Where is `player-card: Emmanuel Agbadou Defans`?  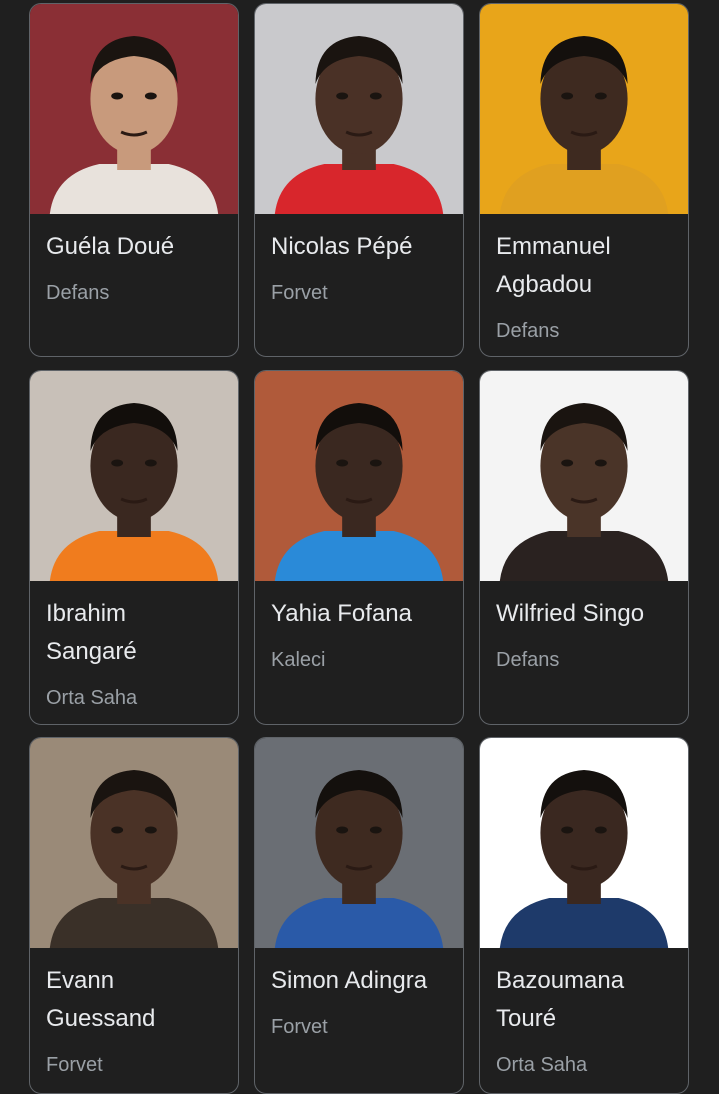
player-card: Emmanuel Agbadou Defans is located at coordinates (584, 180).